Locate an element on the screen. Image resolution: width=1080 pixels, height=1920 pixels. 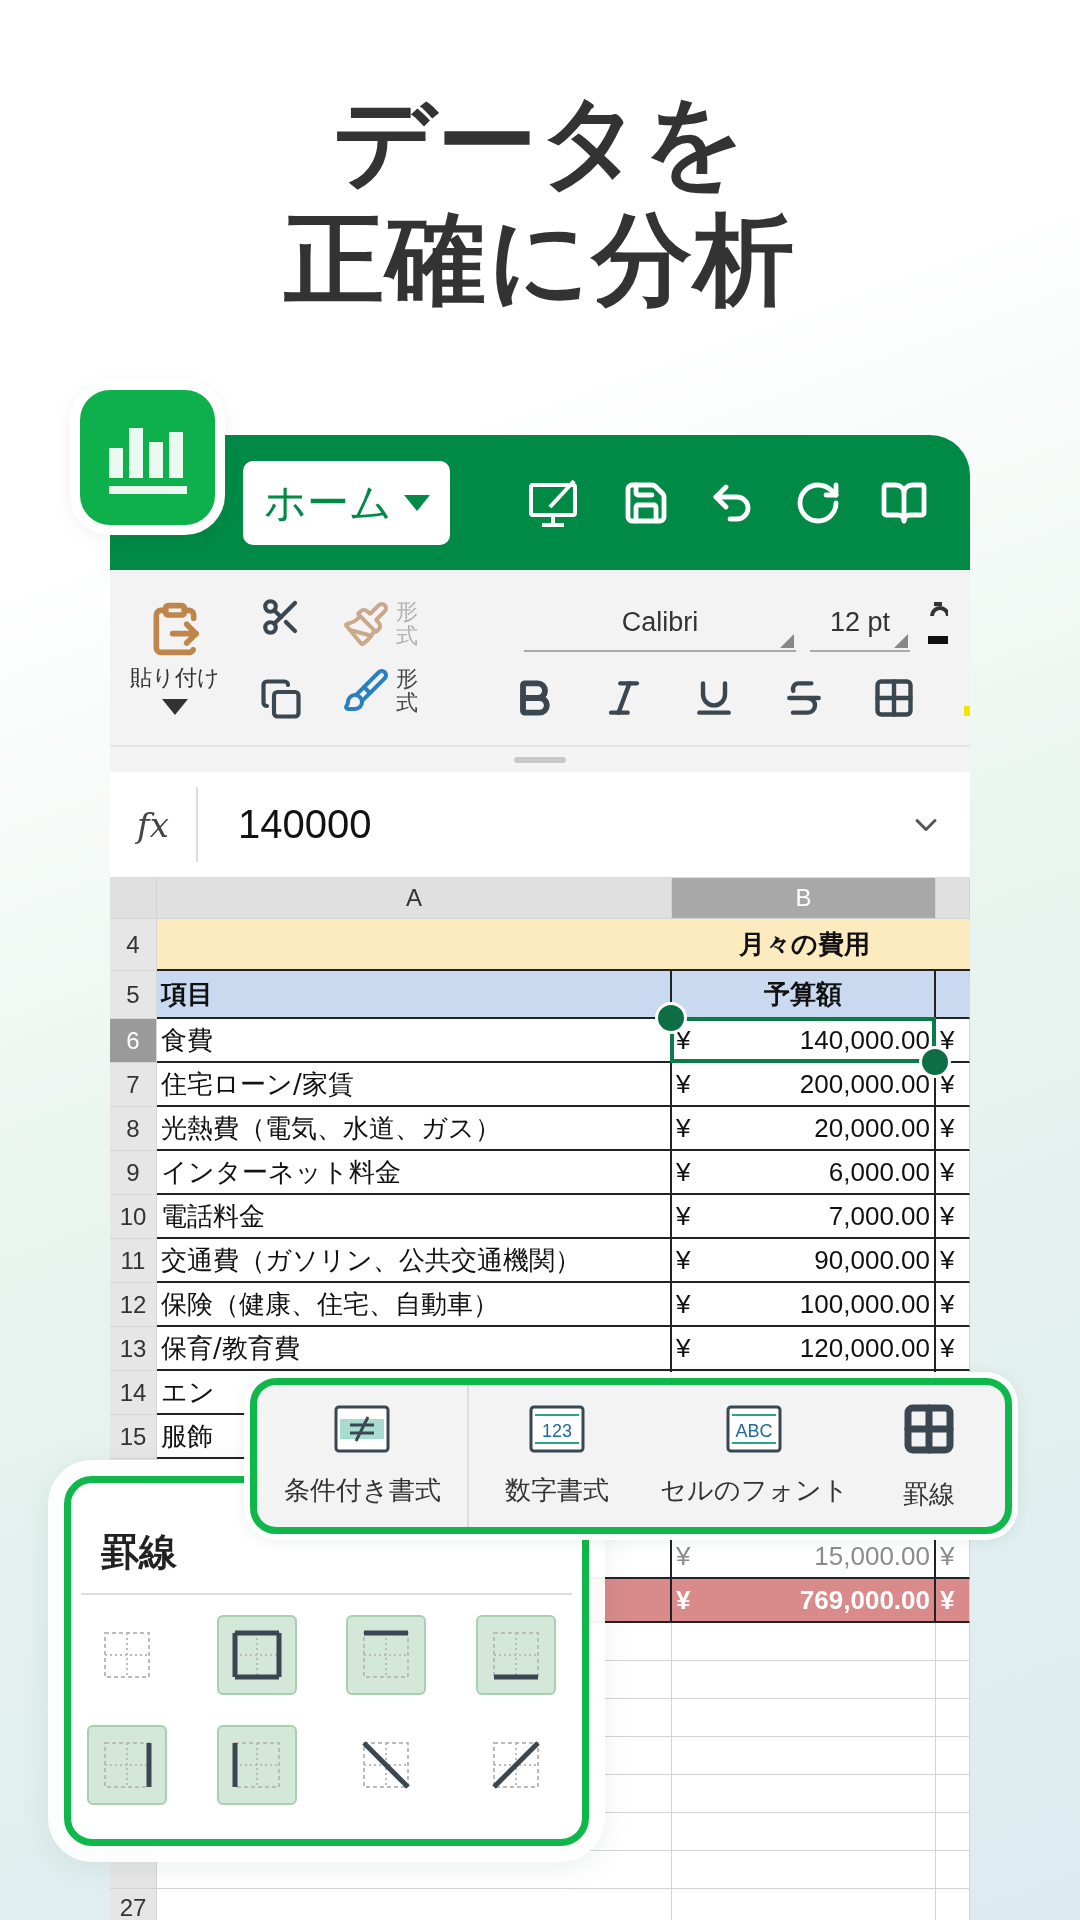
panel-title: 罫線 is located at coordinates (139, 1552).